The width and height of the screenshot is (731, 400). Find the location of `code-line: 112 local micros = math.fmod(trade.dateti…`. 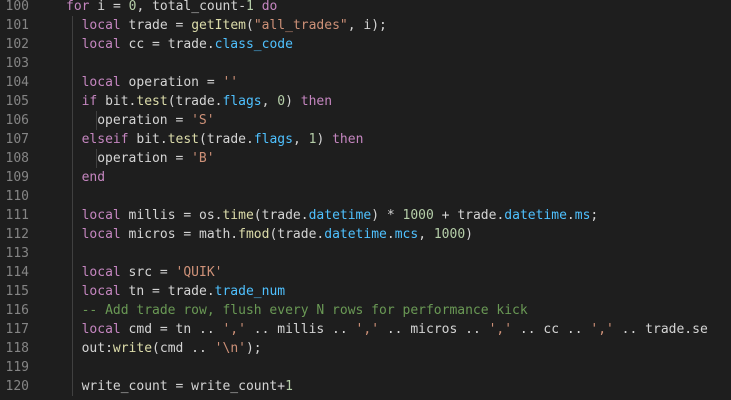

code-line: 112 local micros = math.fmod(trade.dateti… is located at coordinates (365, 234).